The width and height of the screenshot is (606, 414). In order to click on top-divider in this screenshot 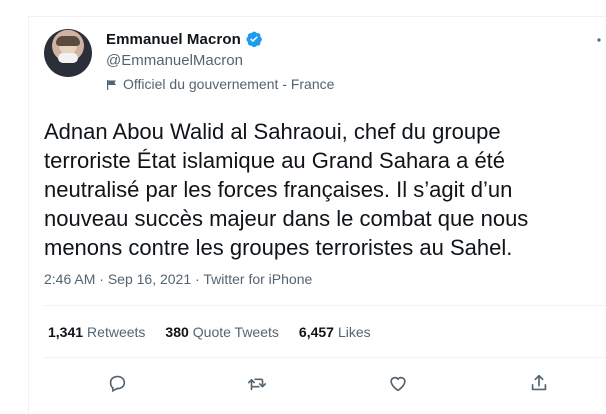, I will do `click(317, 16)`.